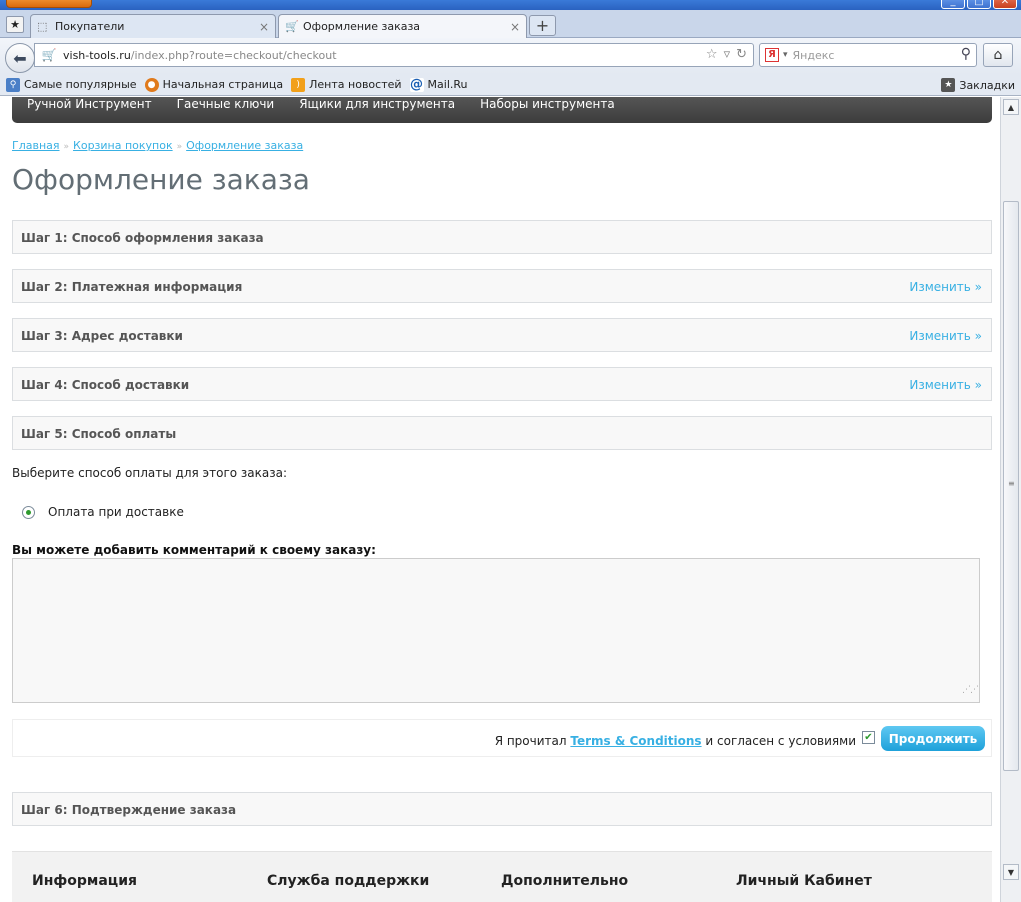  What do you see at coordinates (953, 4) in the screenshot?
I see `minimize-icon: _` at bounding box center [953, 4].